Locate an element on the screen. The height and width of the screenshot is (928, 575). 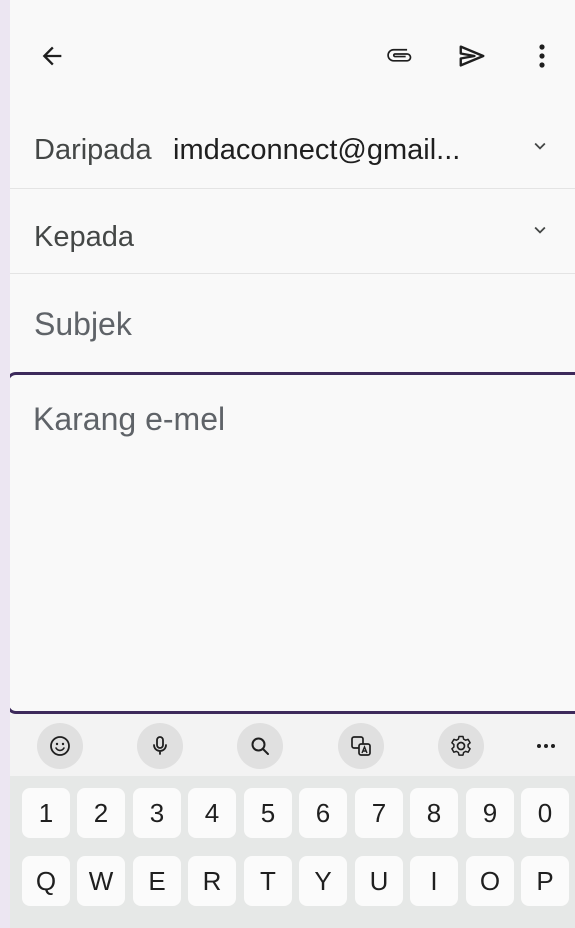
keyboard-search-button is located at coordinates (260, 746).